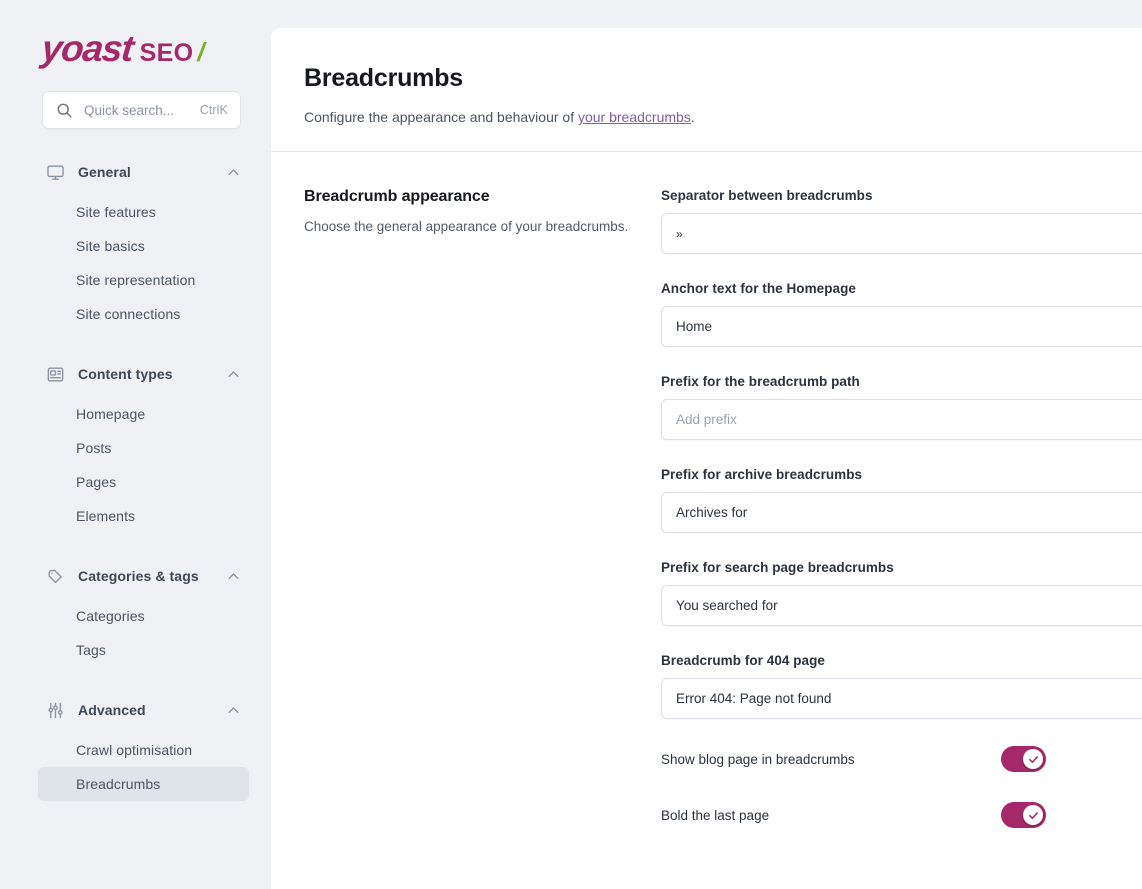 Image resolution: width=1142 pixels, height=889 pixels. What do you see at coordinates (55, 374) in the screenshot?
I see `newspaper-icon` at bounding box center [55, 374].